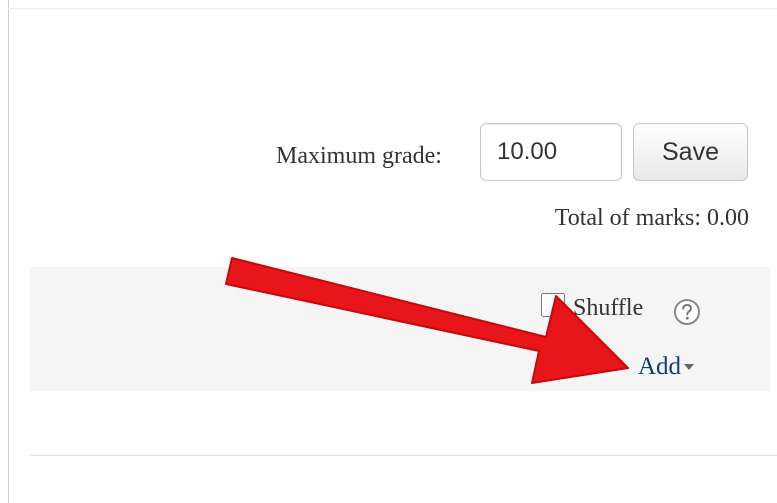  What do you see at coordinates (728, 218) in the screenshot?
I see `total-of-marks-value: 0.00` at bounding box center [728, 218].